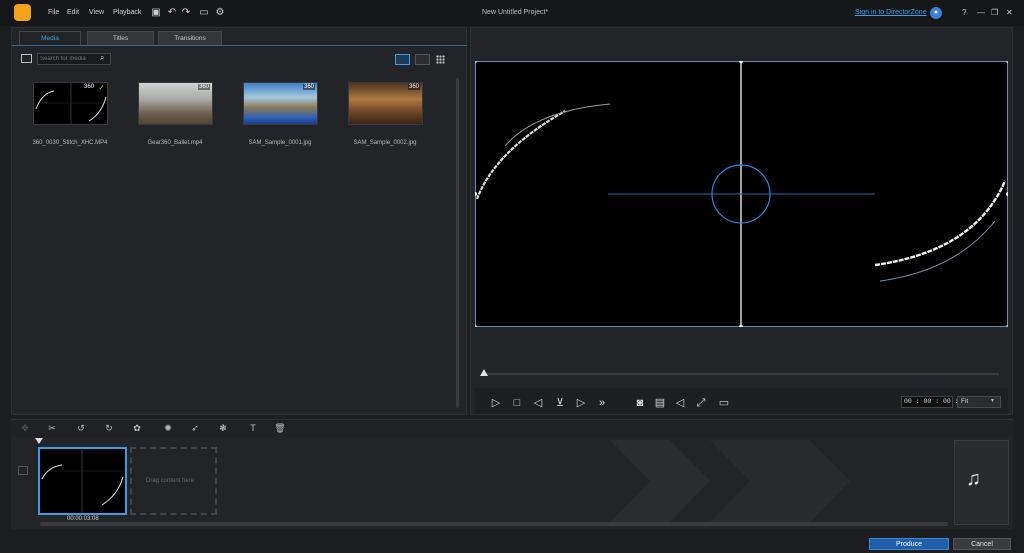  What do you see at coordinates (909, 544) in the screenshot?
I see `produce-button: Produce` at bounding box center [909, 544].